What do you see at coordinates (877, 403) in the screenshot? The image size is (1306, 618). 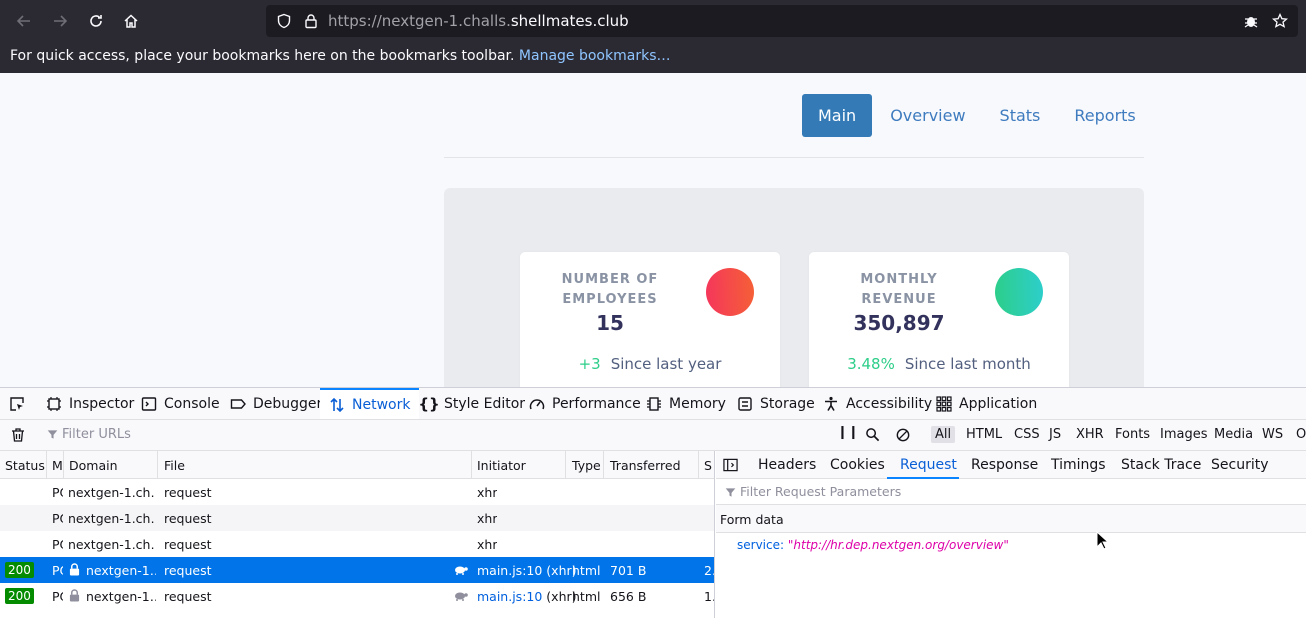 I see `tab-accessibility: Accessibility` at bounding box center [877, 403].